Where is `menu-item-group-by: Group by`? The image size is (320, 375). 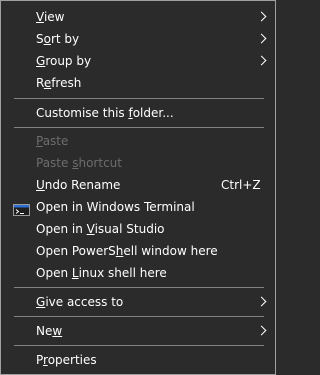
menu-item-group-by: Group by is located at coordinates (138, 61).